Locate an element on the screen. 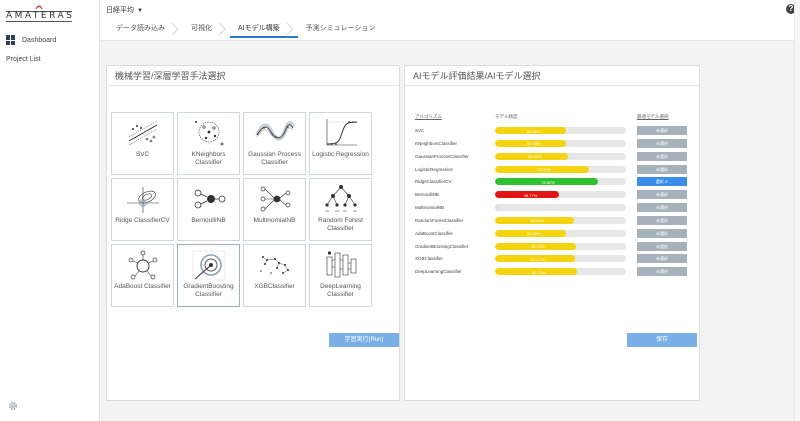 This screenshot has height=421, width=800. algorithm-card-svc: SVC is located at coordinates (142, 143).